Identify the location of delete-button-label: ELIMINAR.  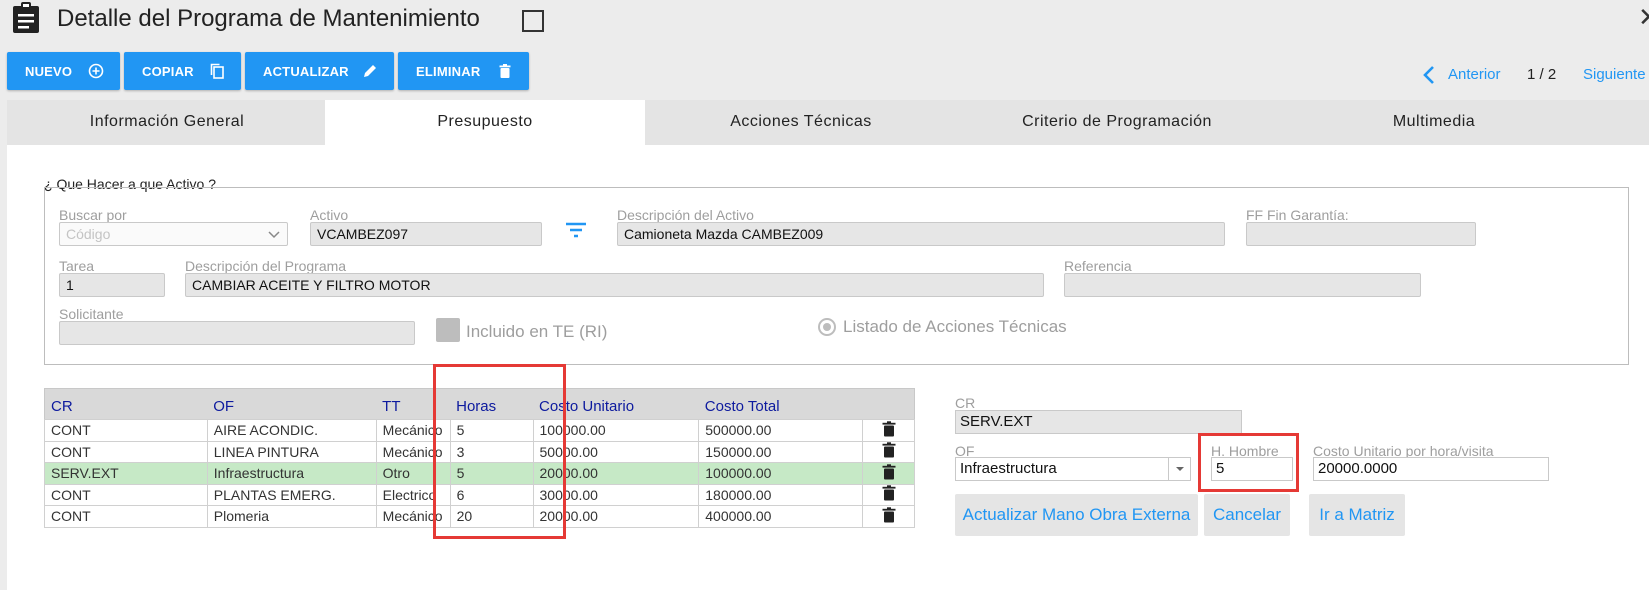
(448, 71).